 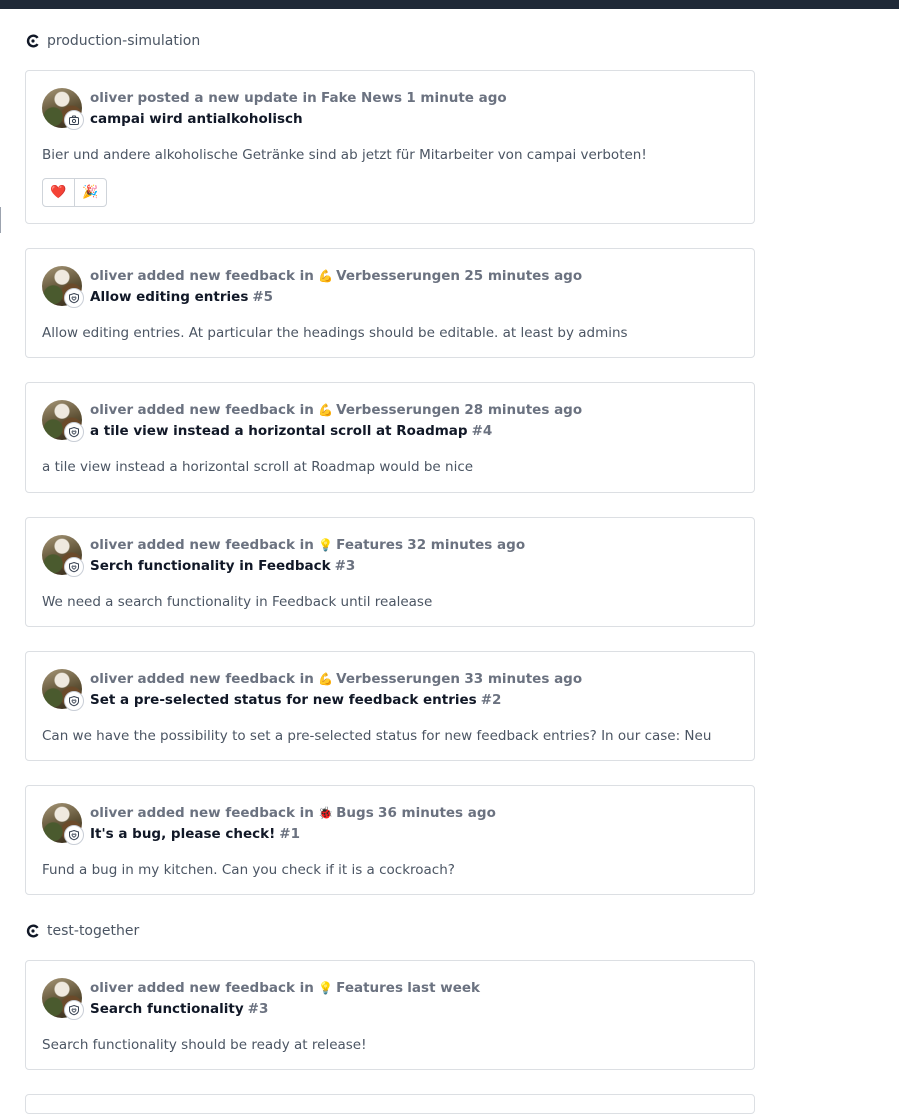 I want to click on entry-title-text: Serch functionality in Feedback, so click(x=210, y=566).